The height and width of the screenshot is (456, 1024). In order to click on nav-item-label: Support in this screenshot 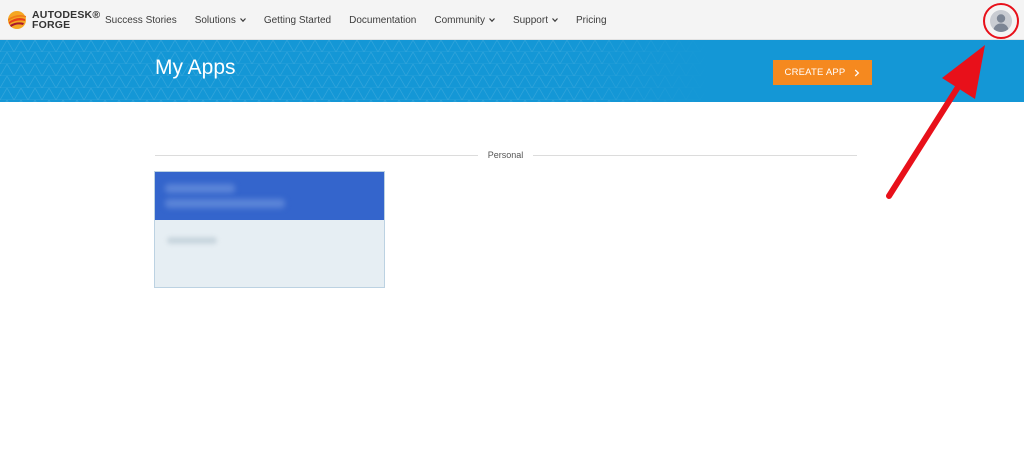, I will do `click(530, 20)`.